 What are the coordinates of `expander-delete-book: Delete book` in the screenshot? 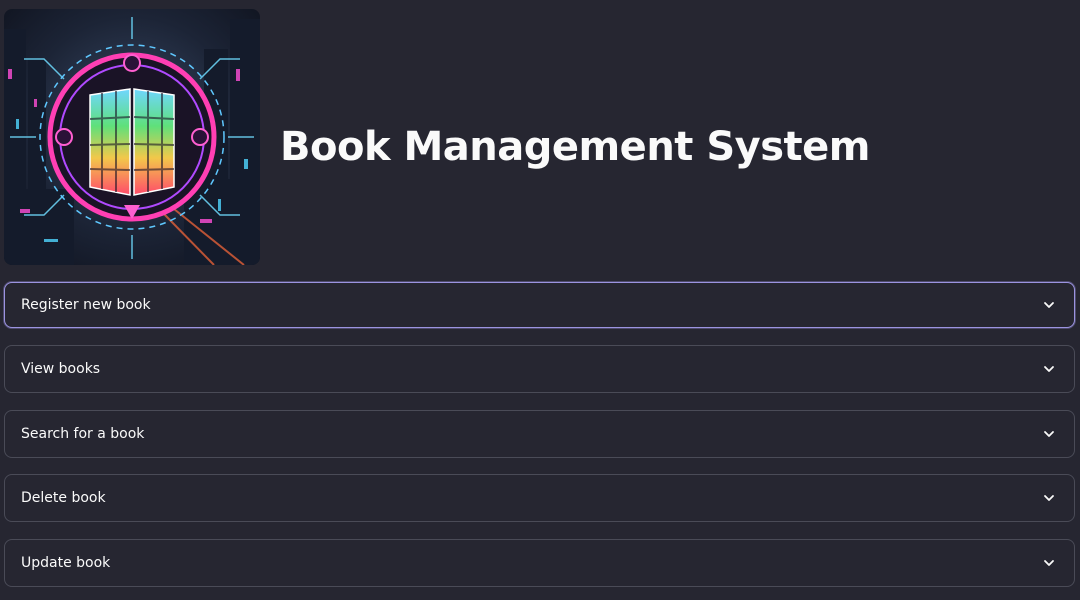 It's located at (539, 498).